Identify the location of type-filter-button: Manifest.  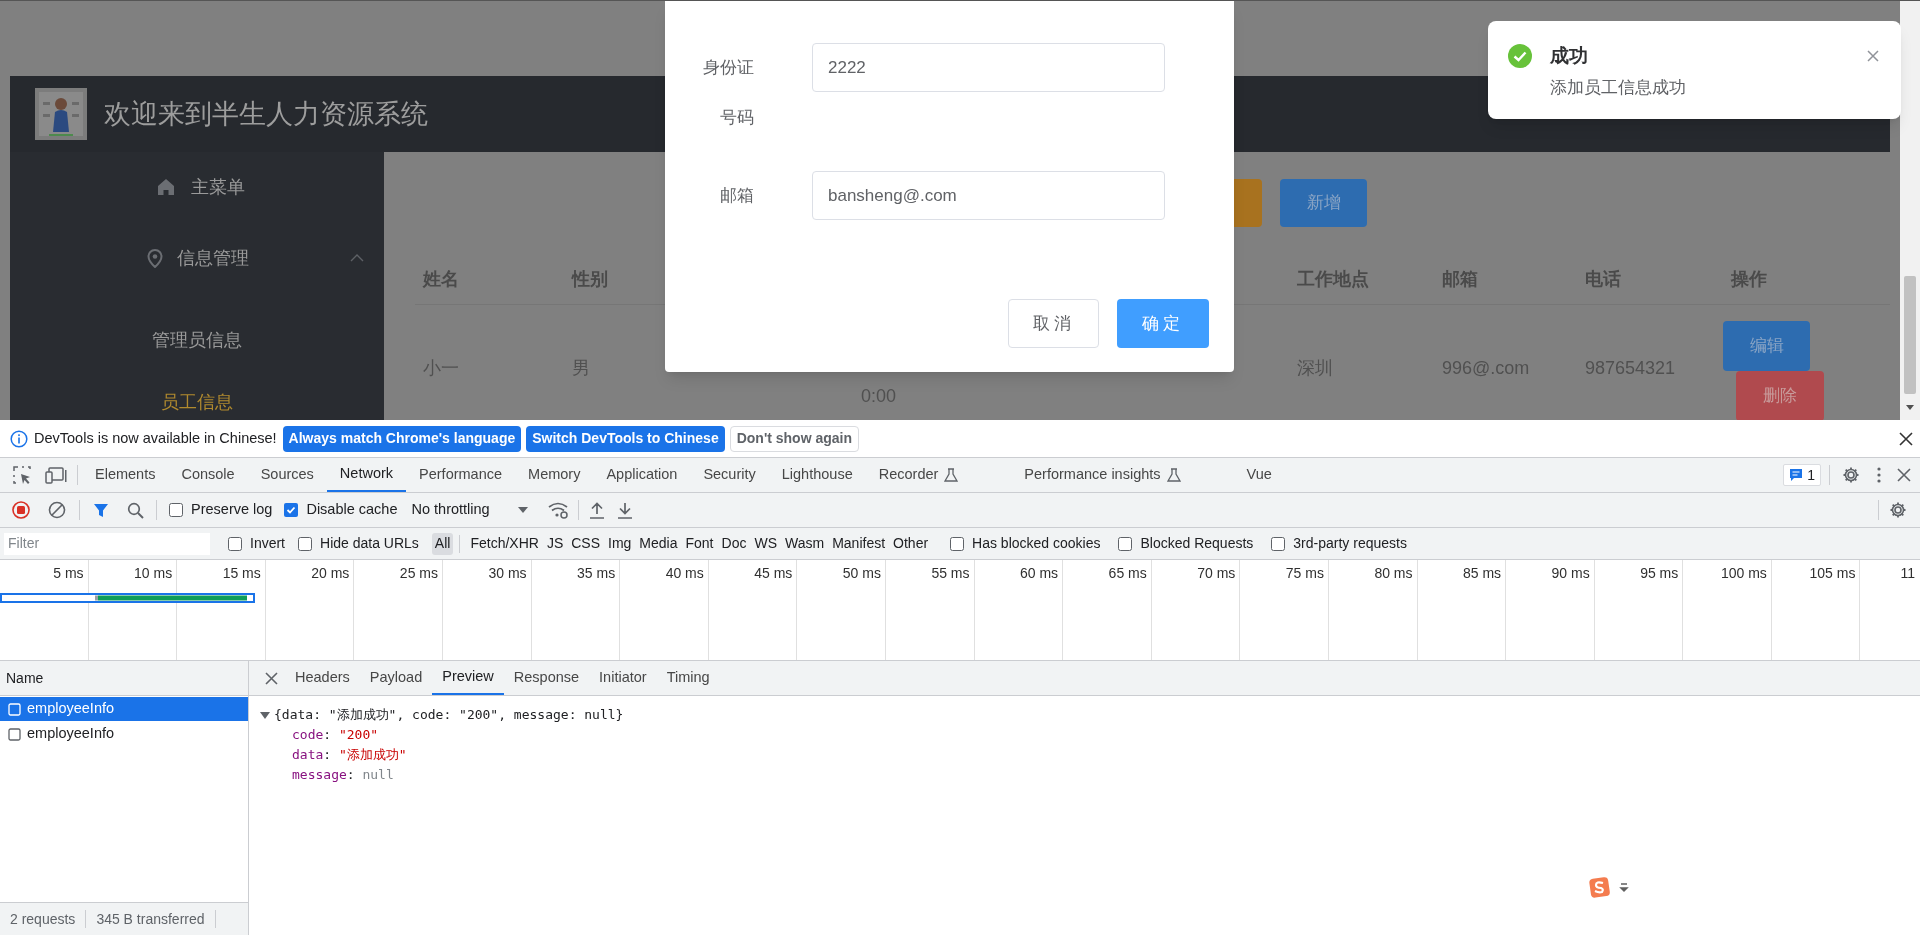
(859, 543).